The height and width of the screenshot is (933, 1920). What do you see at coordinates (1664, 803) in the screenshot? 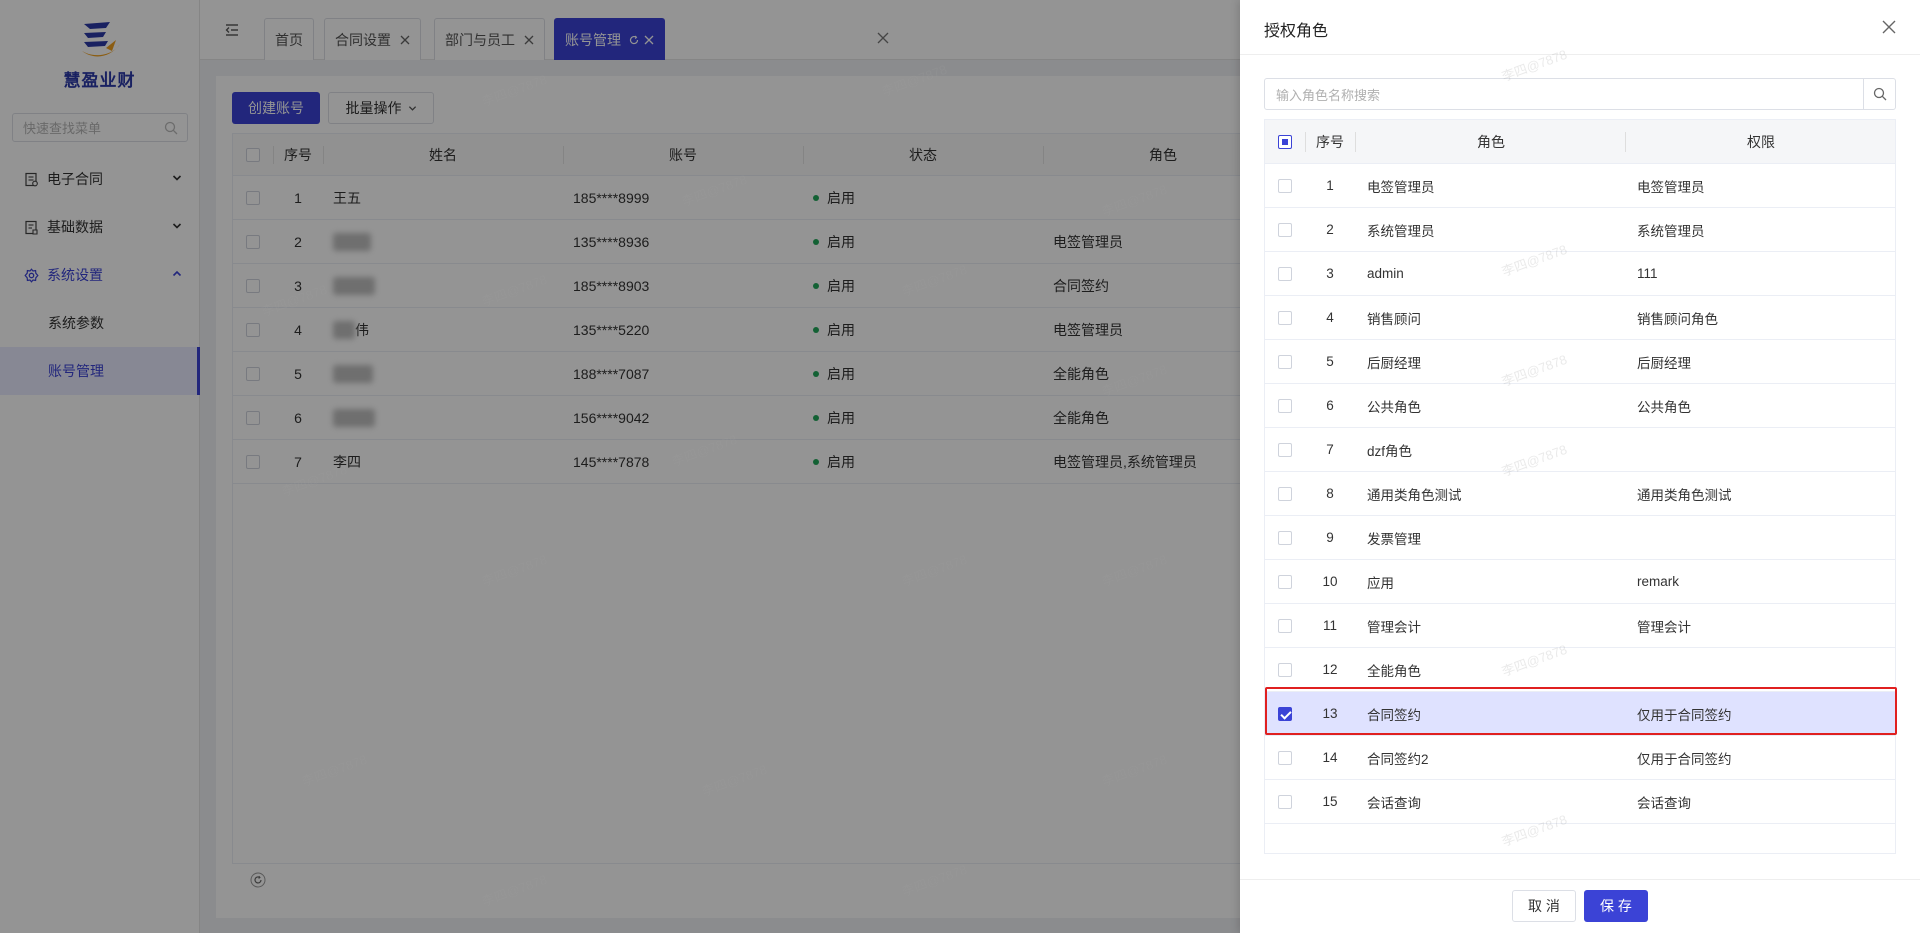
I see `role-permission: 会话查询` at bounding box center [1664, 803].